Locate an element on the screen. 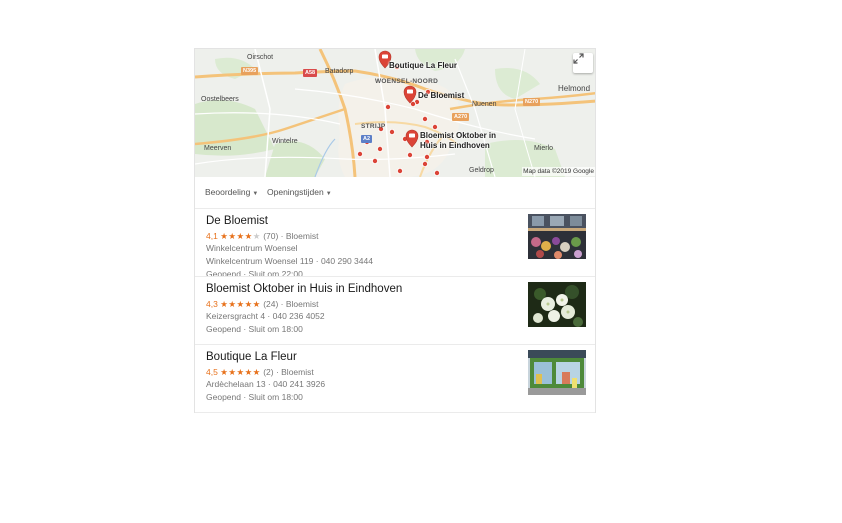 The width and height of the screenshot is (842, 523). filter-hours-dropdown: Openingstijden ▼ is located at coordinates (299, 192).